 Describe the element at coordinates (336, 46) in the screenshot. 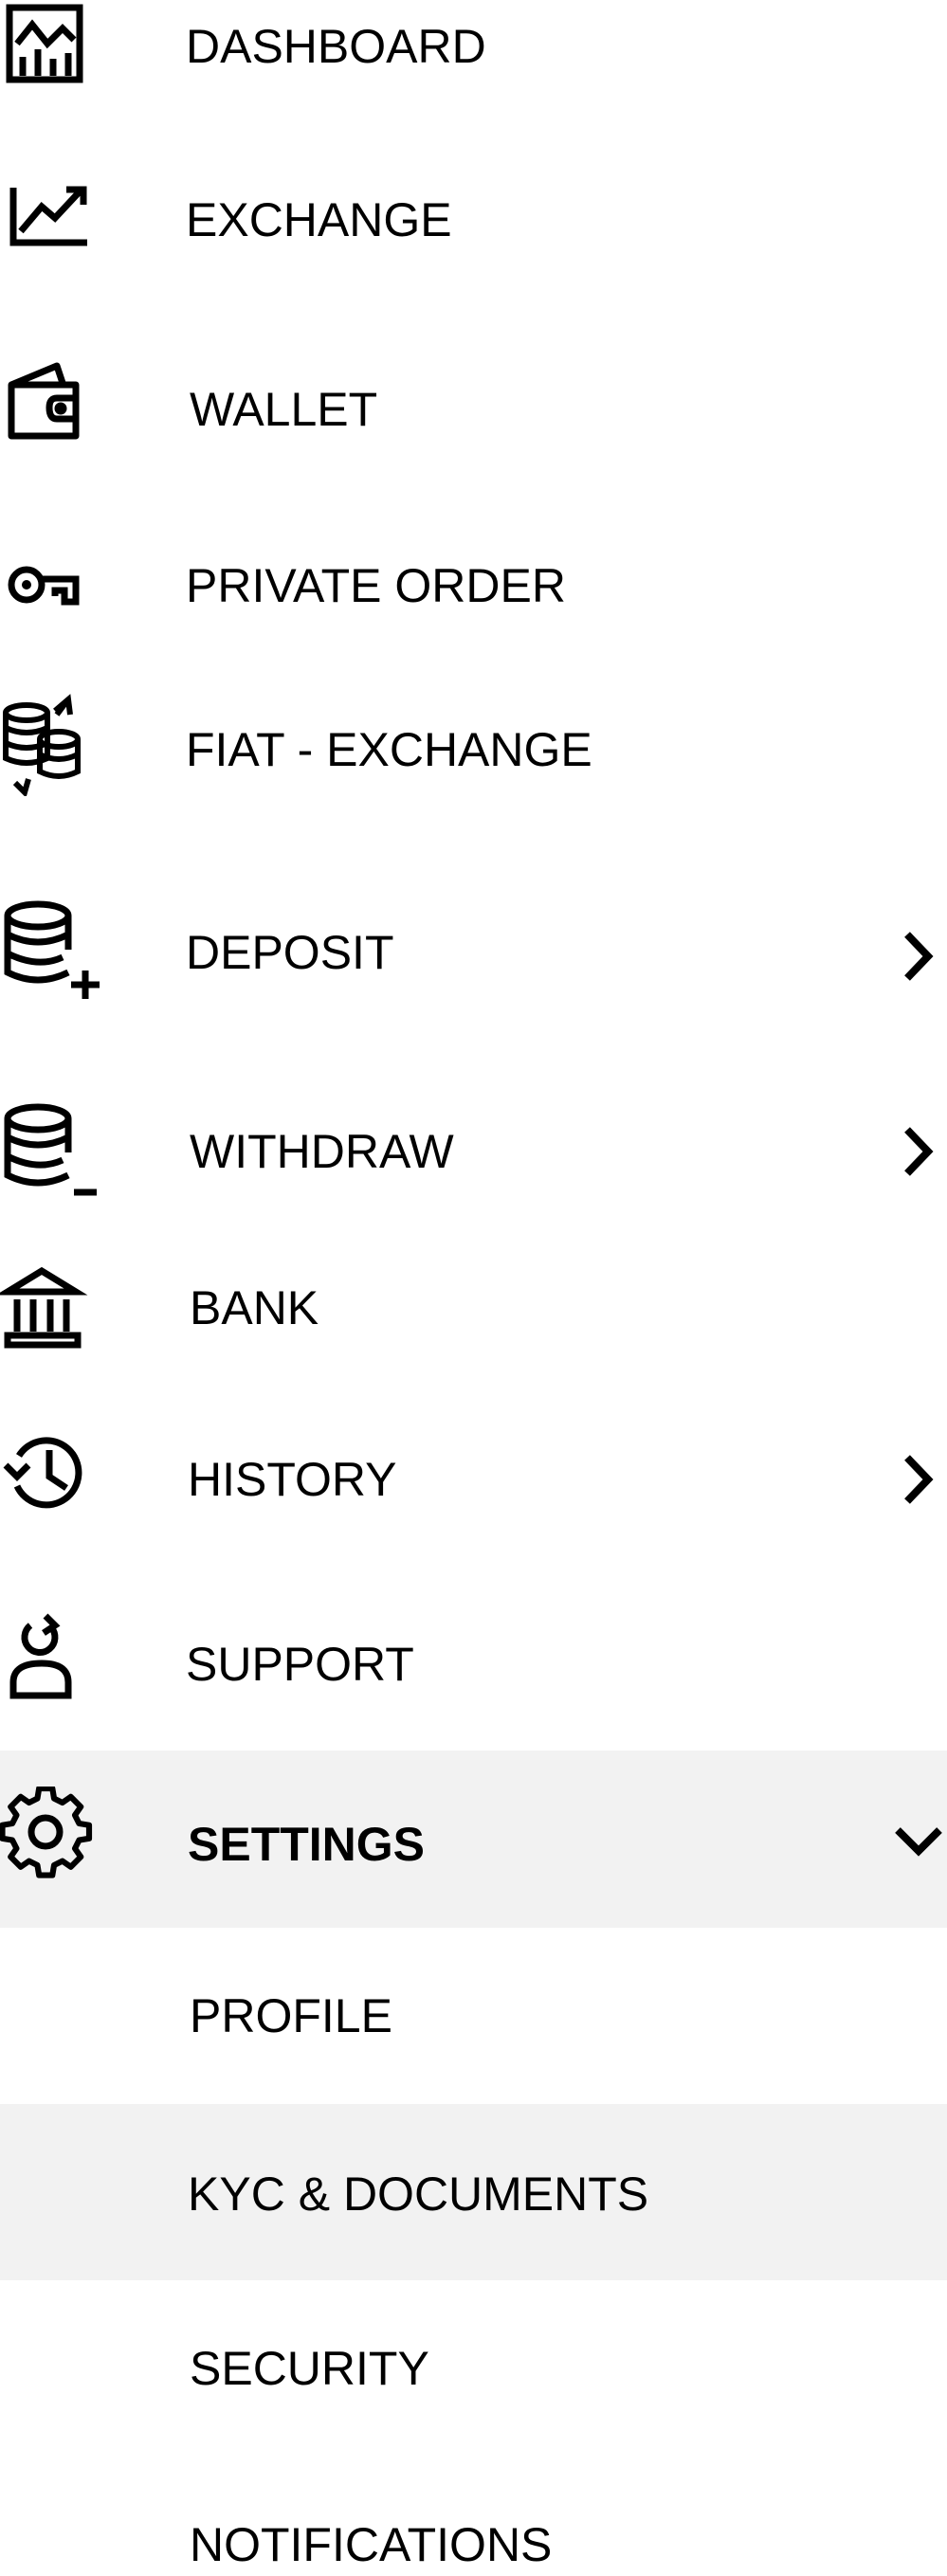

I see `menu-item-label: DASHBOARD` at that location.